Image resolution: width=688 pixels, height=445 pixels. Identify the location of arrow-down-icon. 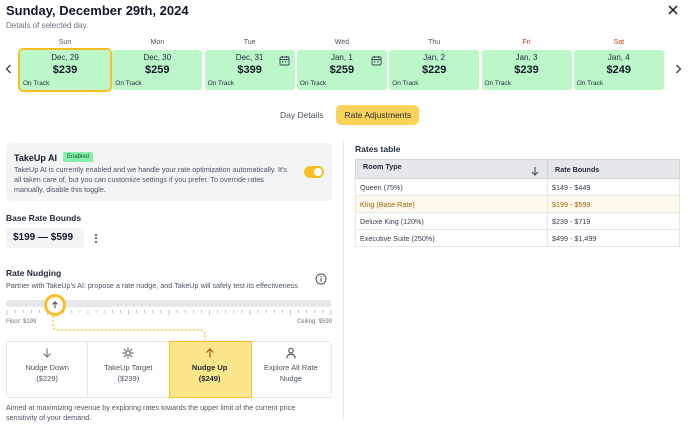
(47, 353).